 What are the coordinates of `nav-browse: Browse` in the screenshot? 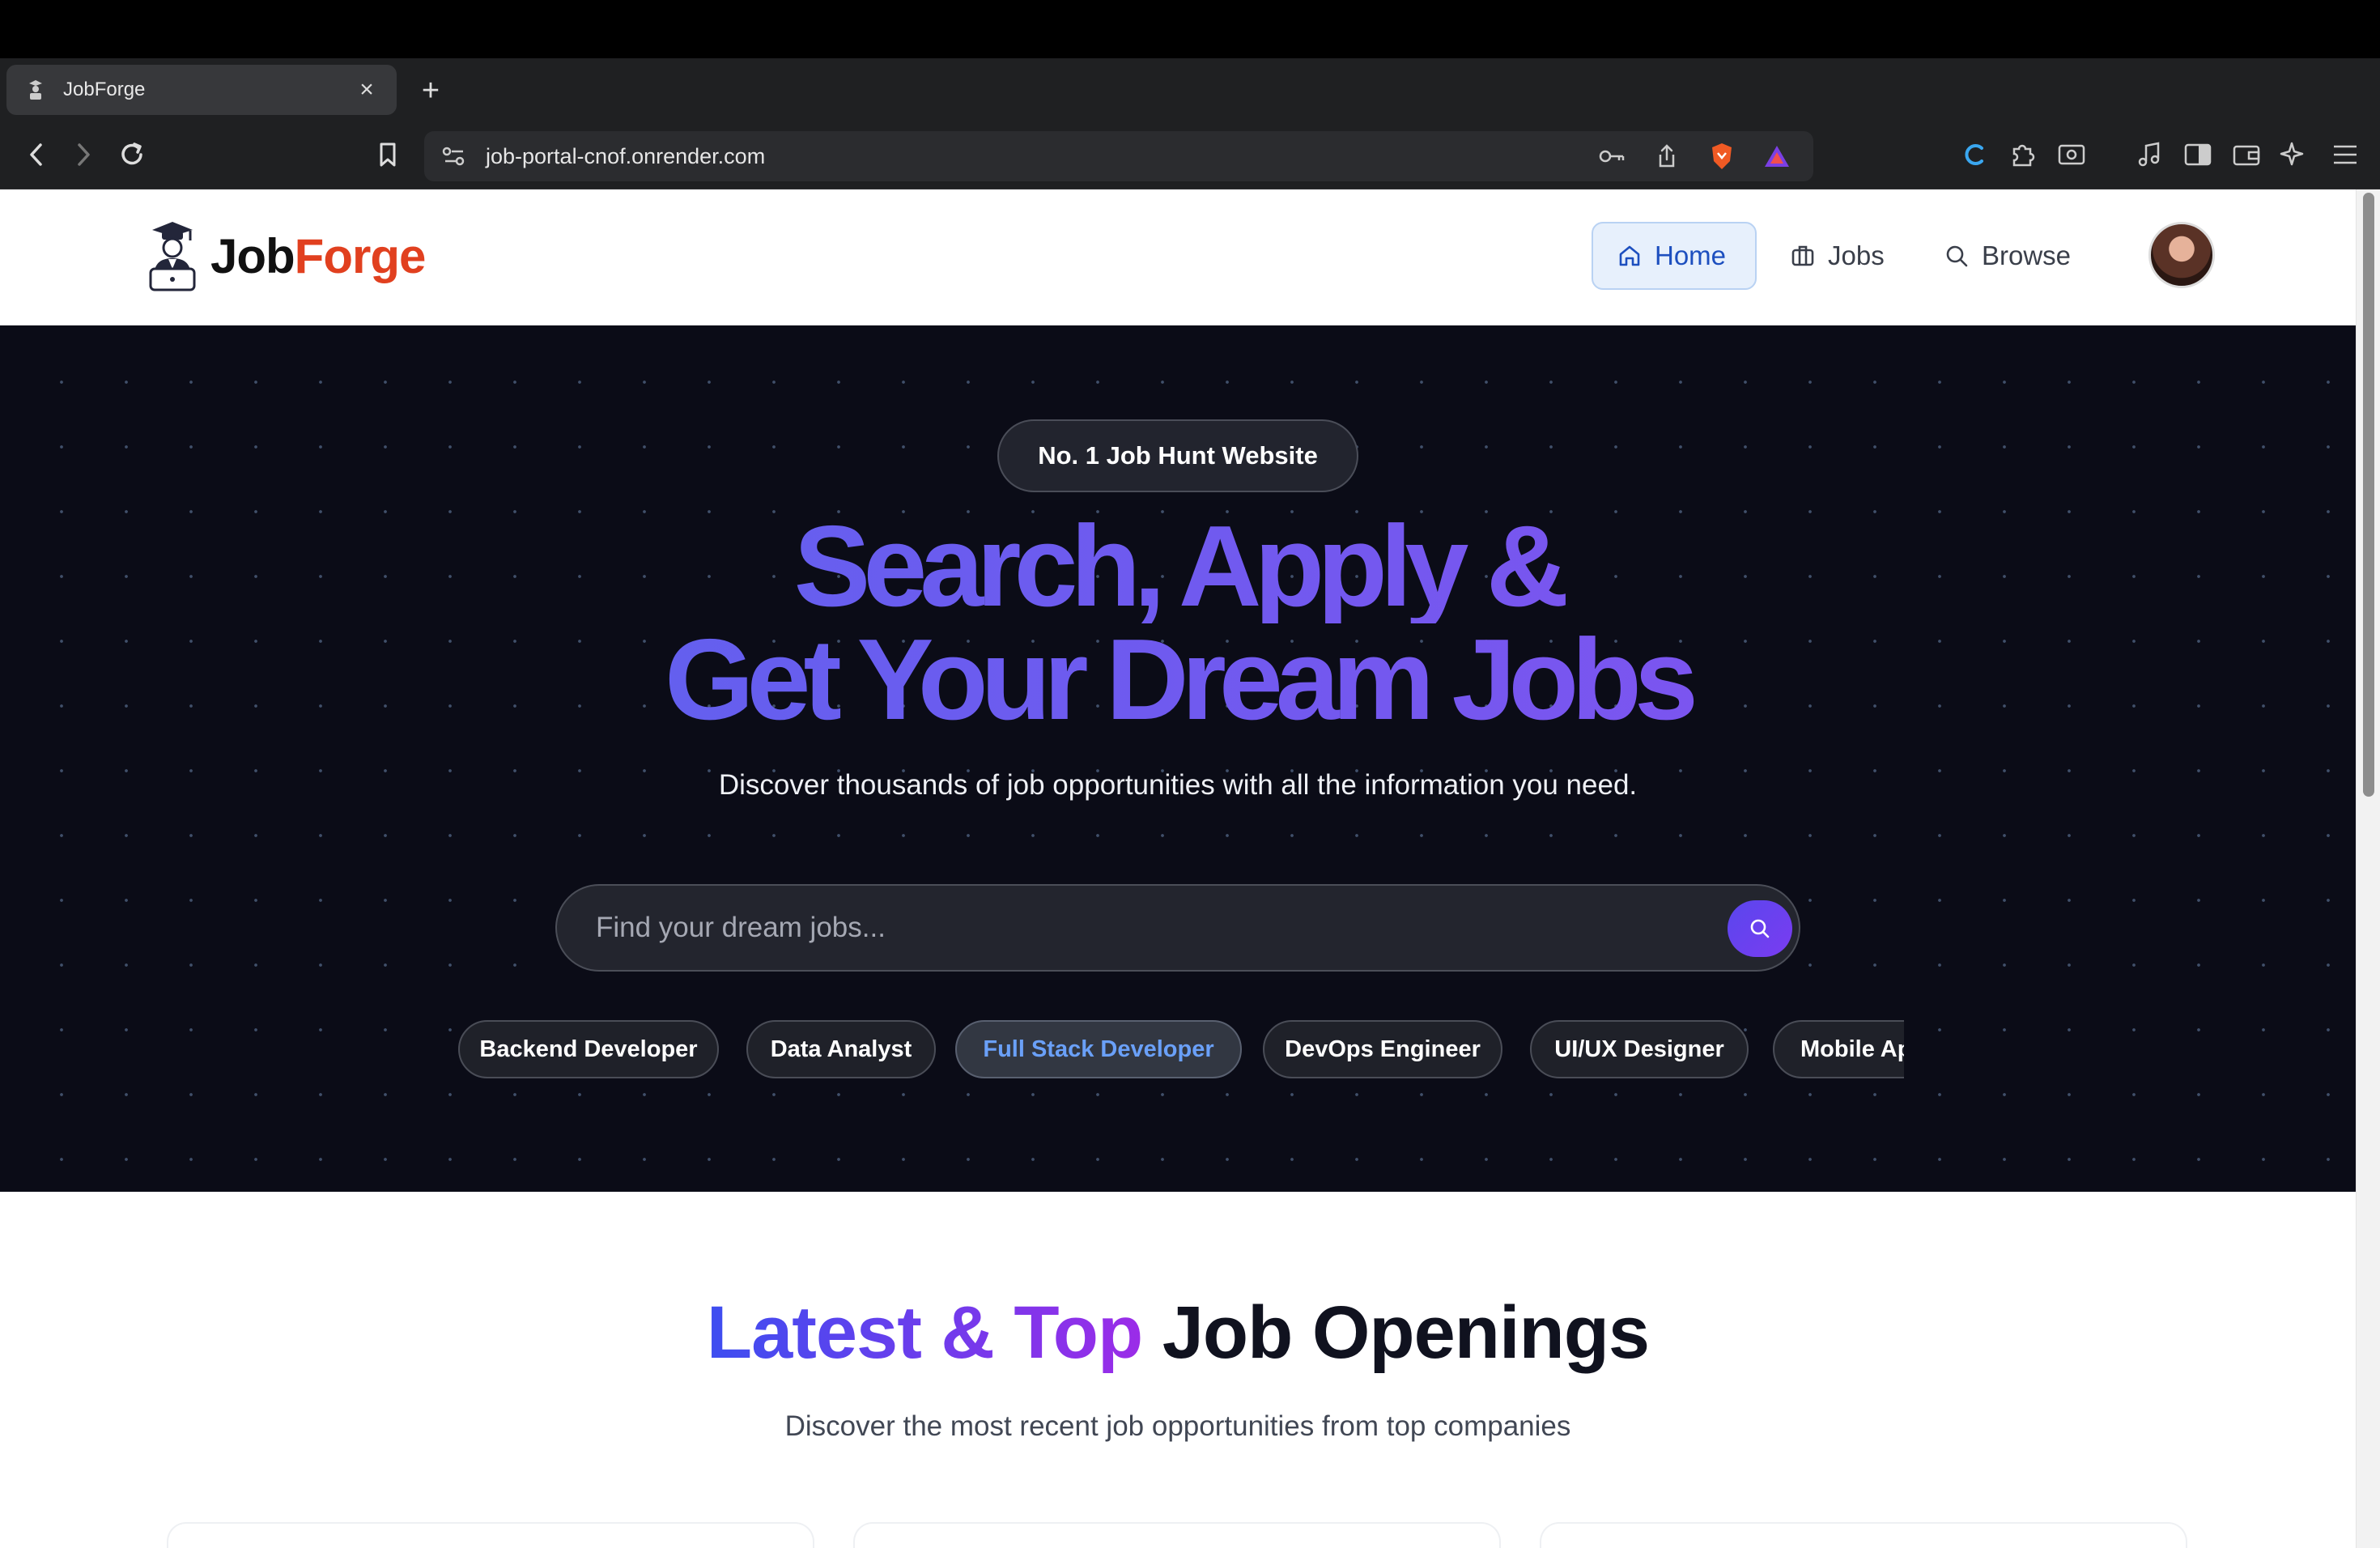 It's located at (2008, 256).